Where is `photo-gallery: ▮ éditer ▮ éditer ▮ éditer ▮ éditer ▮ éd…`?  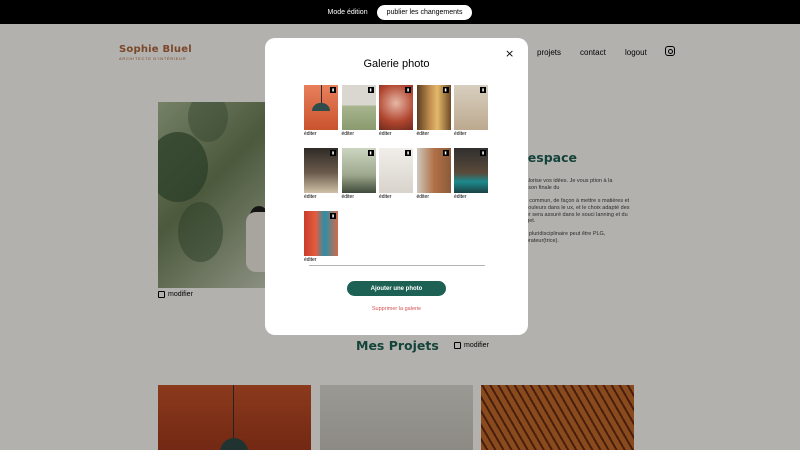
photo-gallery: ▮ éditer ▮ éditer ▮ éditer ▮ éditer ▮ éd… is located at coordinates (399, 174).